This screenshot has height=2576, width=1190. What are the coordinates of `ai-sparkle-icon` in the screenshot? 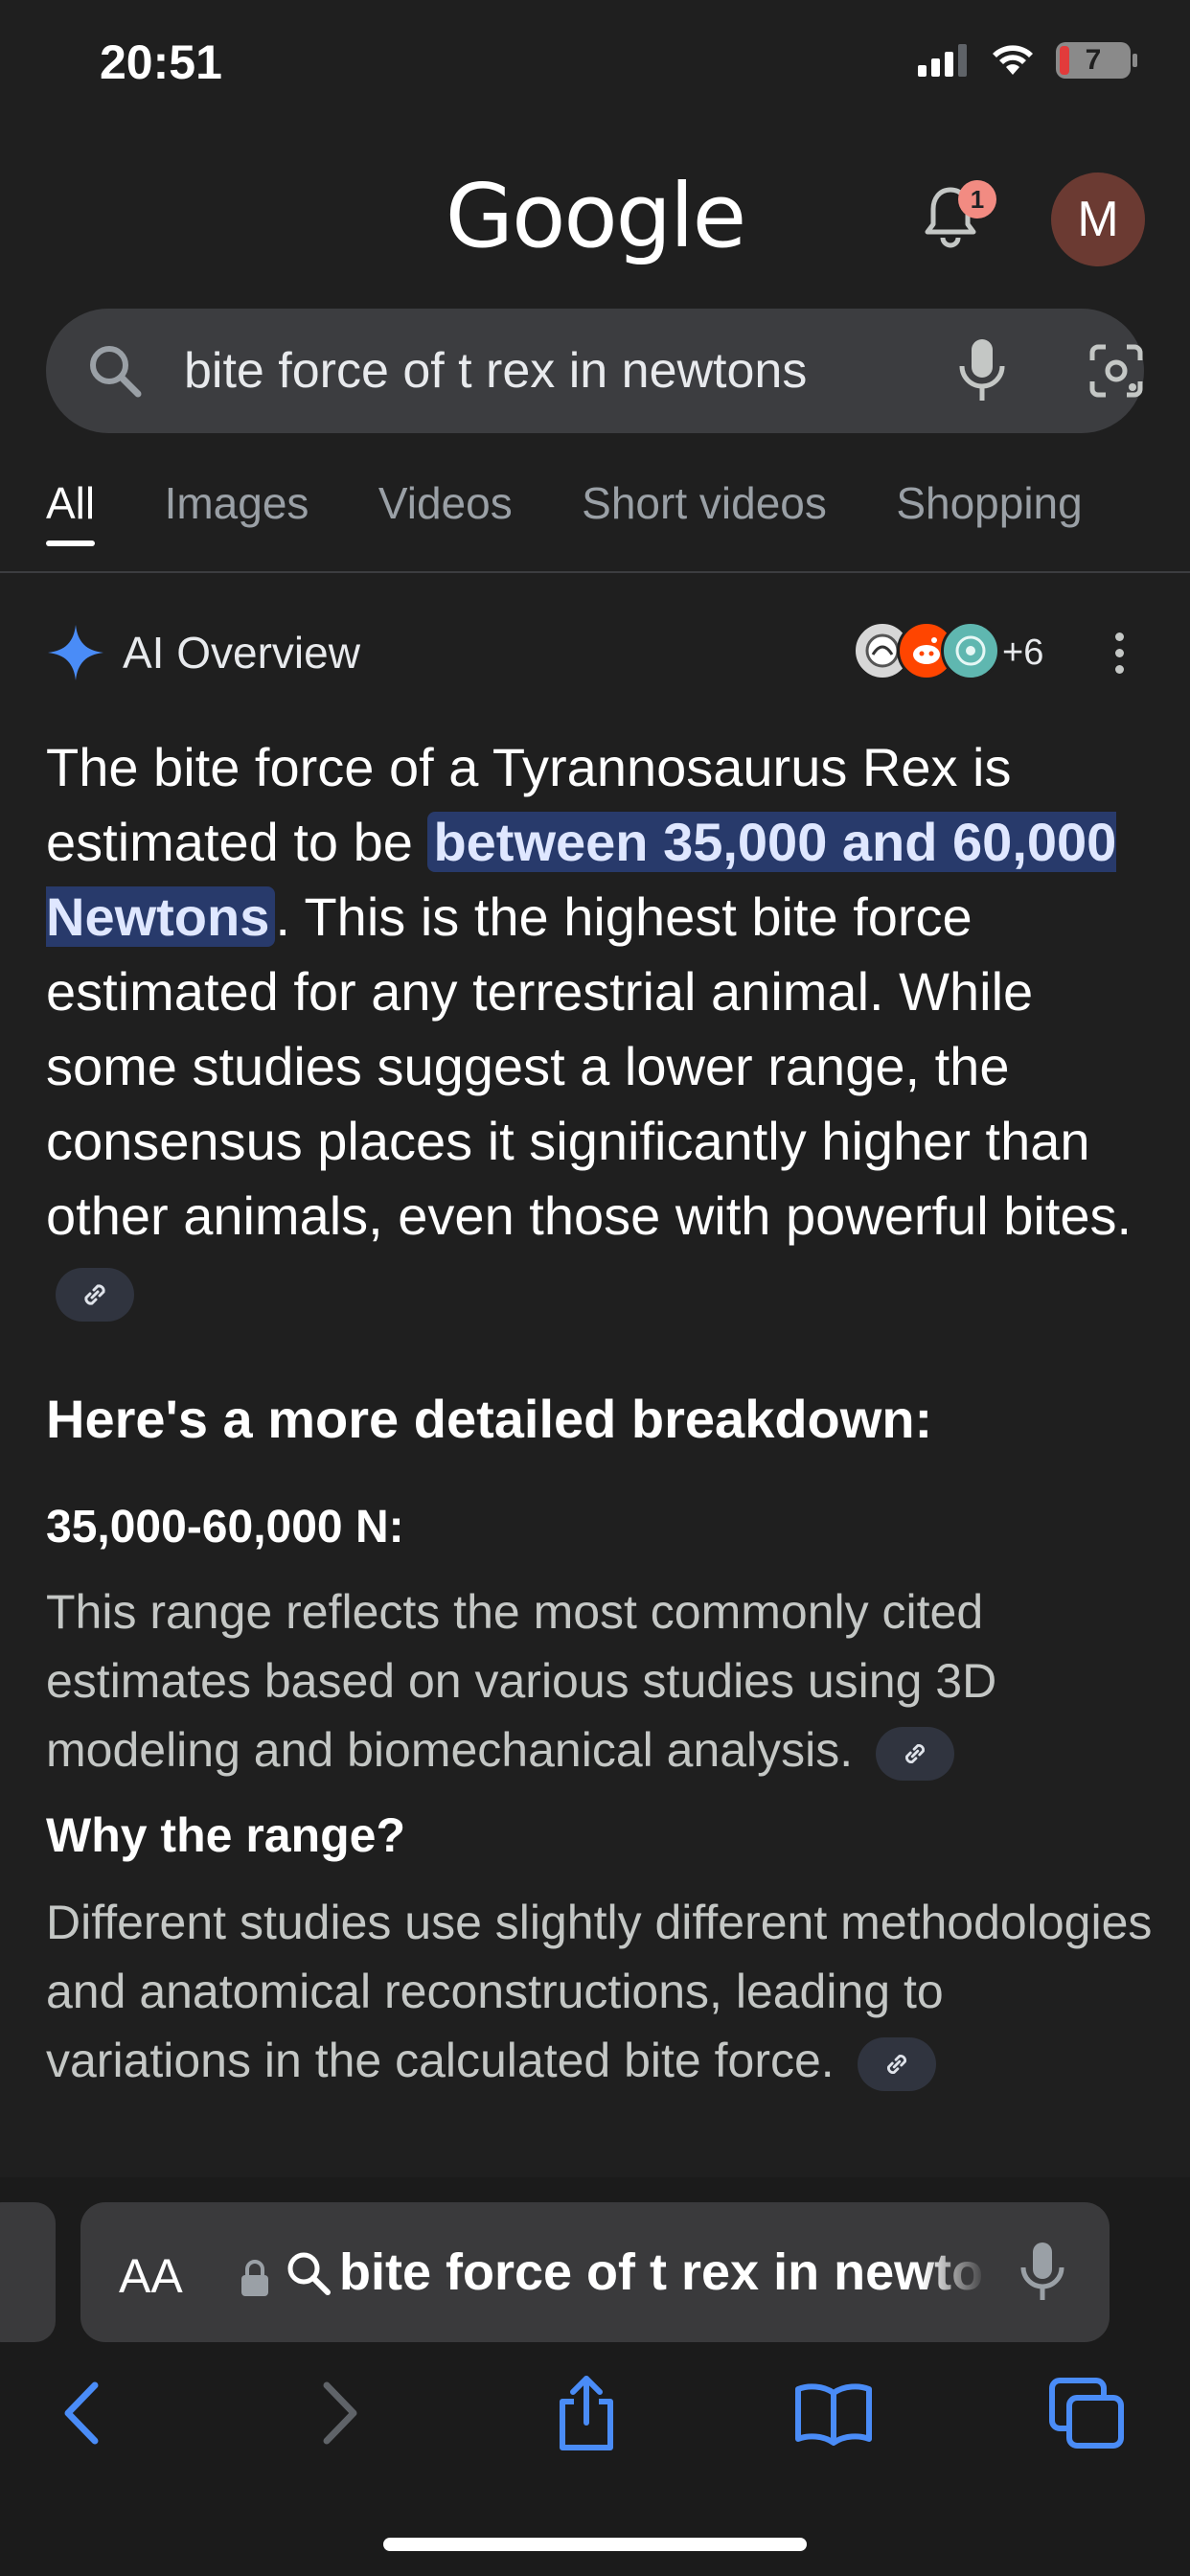 It's located at (76, 652).